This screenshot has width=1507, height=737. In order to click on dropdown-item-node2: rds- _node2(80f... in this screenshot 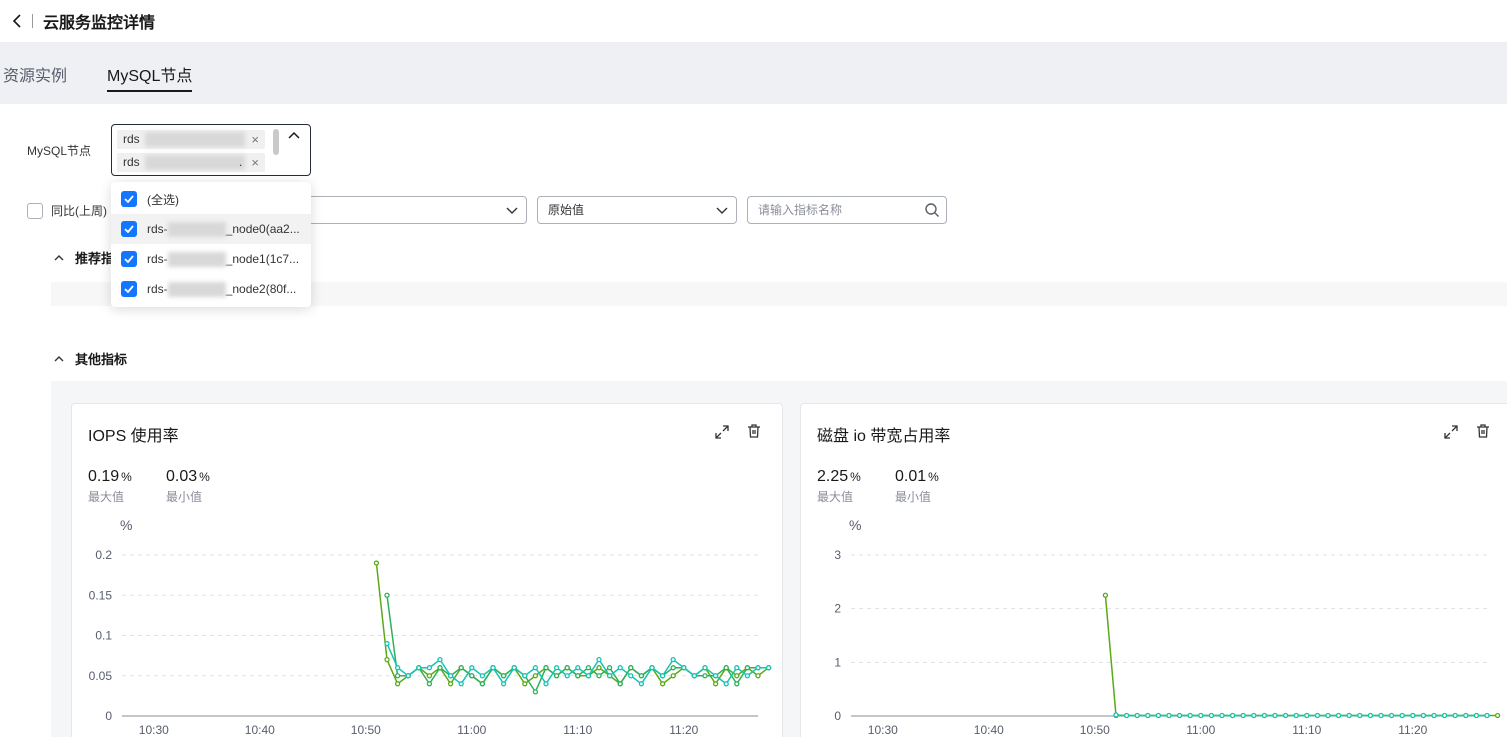, I will do `click(211, 289)`.